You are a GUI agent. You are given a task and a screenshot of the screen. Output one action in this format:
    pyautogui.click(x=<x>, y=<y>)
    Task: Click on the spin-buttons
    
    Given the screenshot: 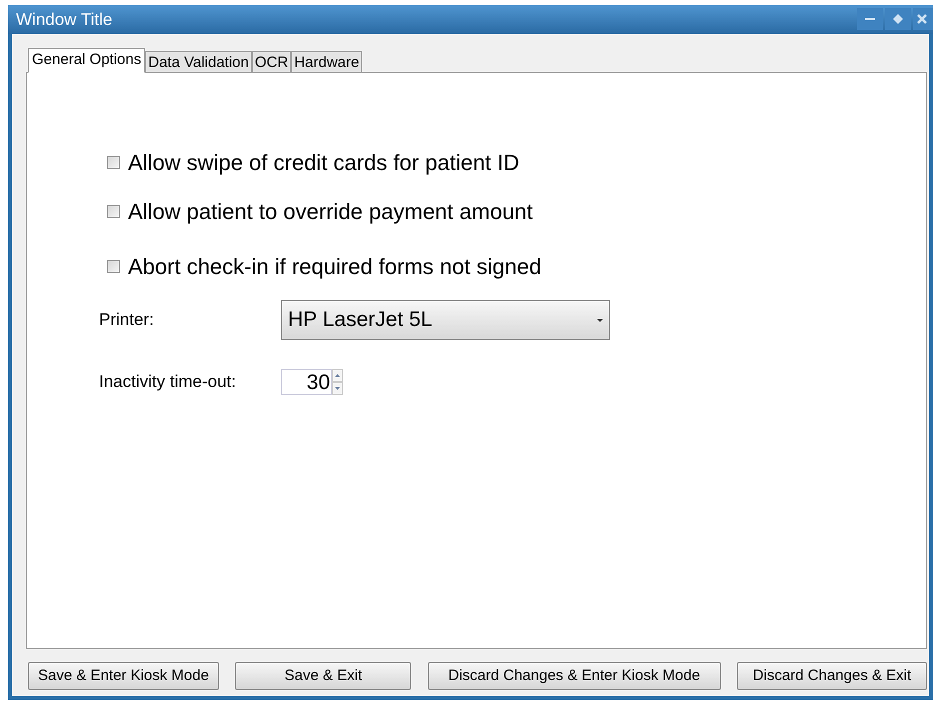 What is the action you would take?
    pyautogui.click(x=337, y=382)
    